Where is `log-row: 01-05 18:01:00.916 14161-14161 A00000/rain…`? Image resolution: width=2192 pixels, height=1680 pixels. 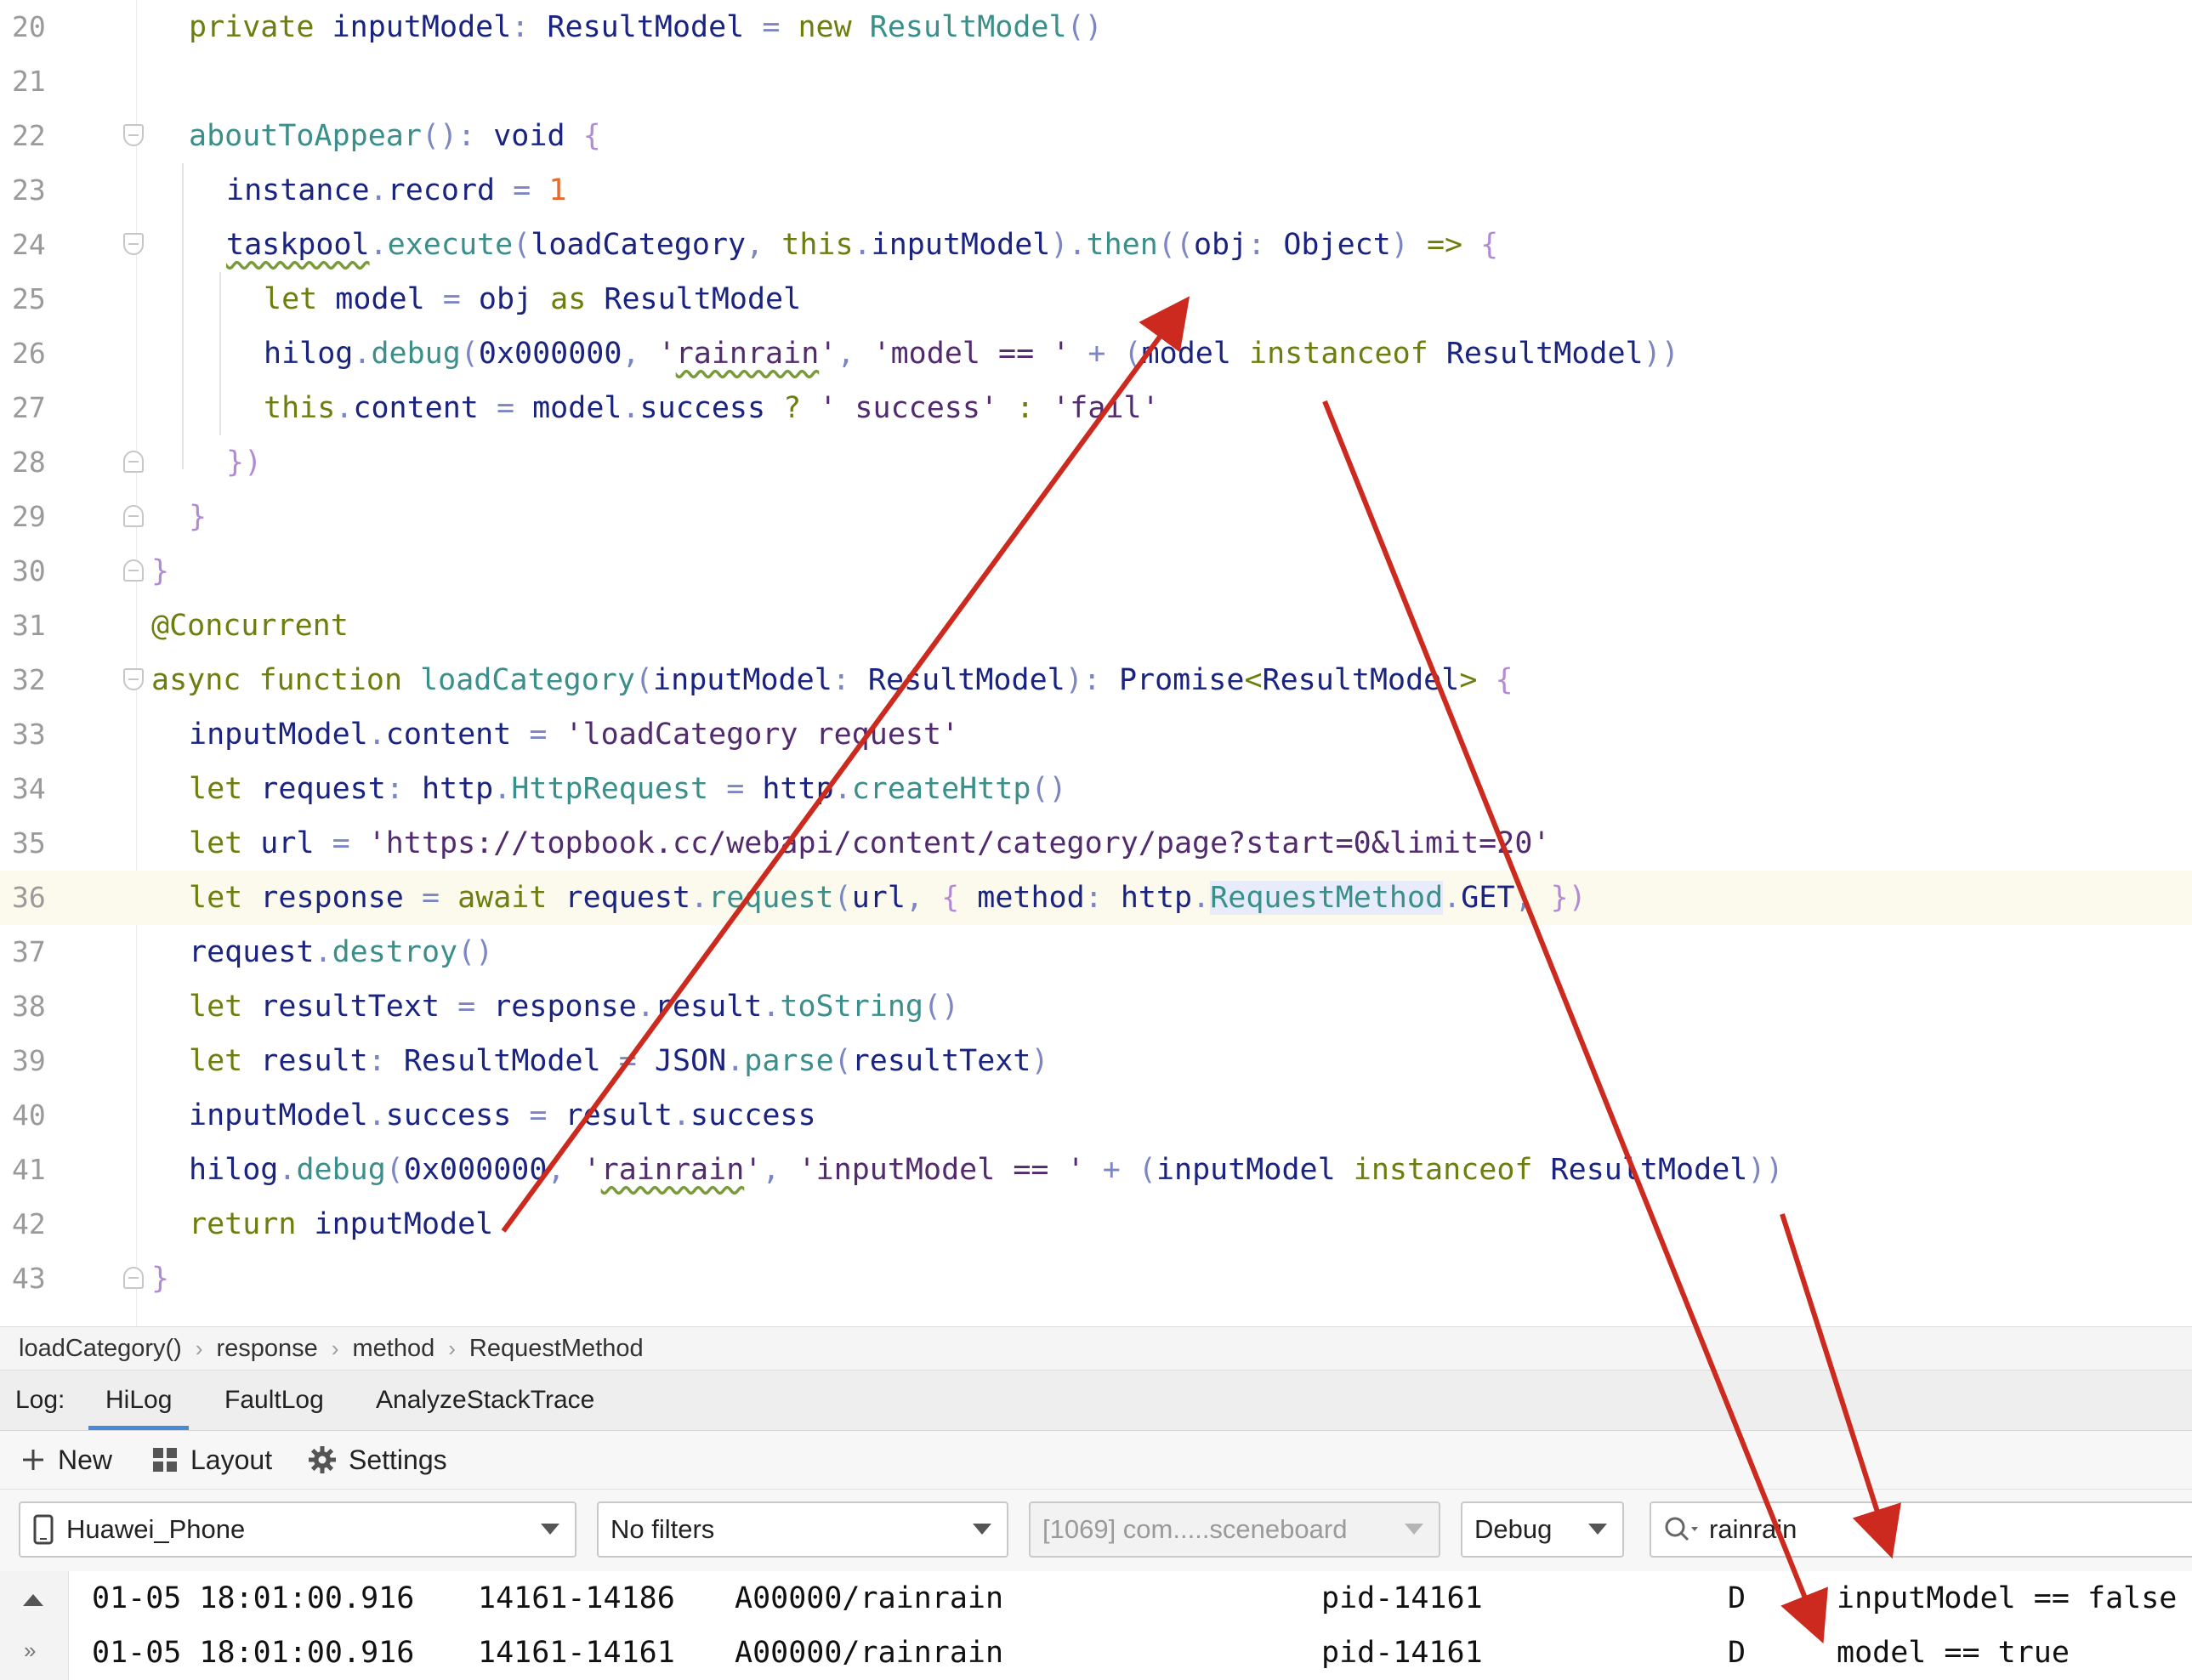 log-row: 01-05 18:01:00.916 14161-14161 A00000/rain… is located at coordinates (1096, 1653).